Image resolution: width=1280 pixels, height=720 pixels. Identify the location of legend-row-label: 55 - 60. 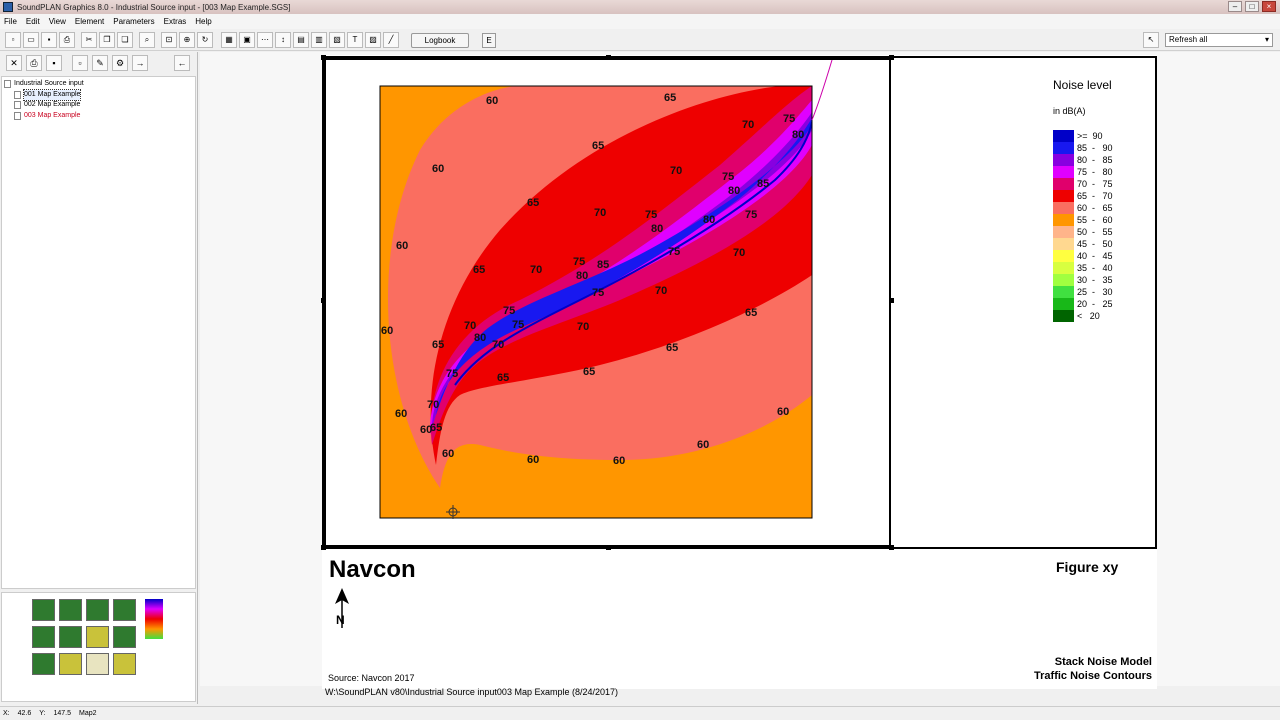
(1095, 220).